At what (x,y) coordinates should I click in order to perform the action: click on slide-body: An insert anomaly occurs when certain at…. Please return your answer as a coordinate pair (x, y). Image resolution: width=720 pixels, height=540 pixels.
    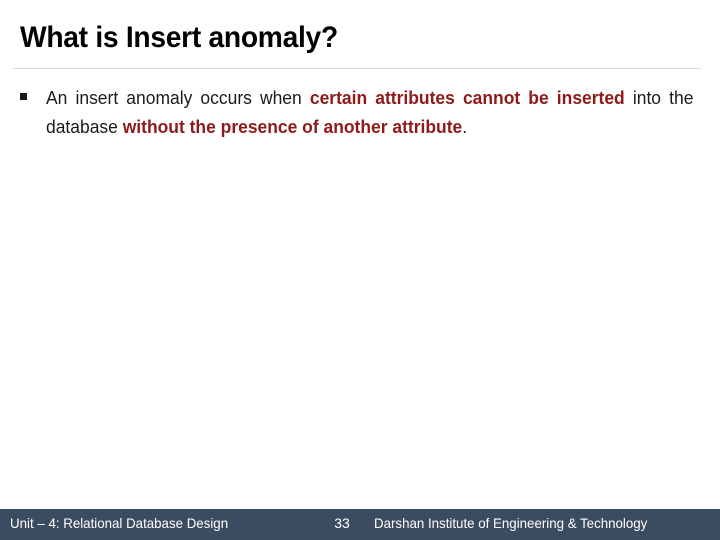
    Looking at the image, I should click on (360, 113).